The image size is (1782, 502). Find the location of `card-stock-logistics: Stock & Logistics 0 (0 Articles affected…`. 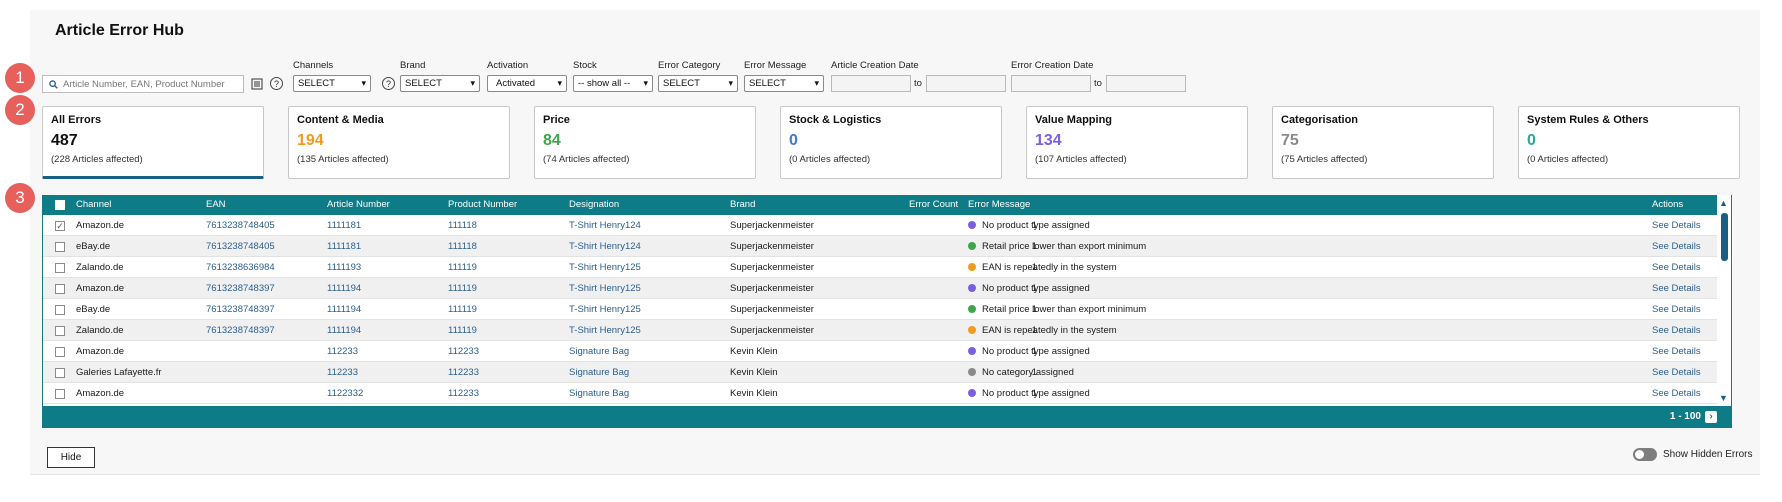

card-stock-logistics: Stock & Logistics 0 (0 Articles affected… is located at coordinates (891, 142).